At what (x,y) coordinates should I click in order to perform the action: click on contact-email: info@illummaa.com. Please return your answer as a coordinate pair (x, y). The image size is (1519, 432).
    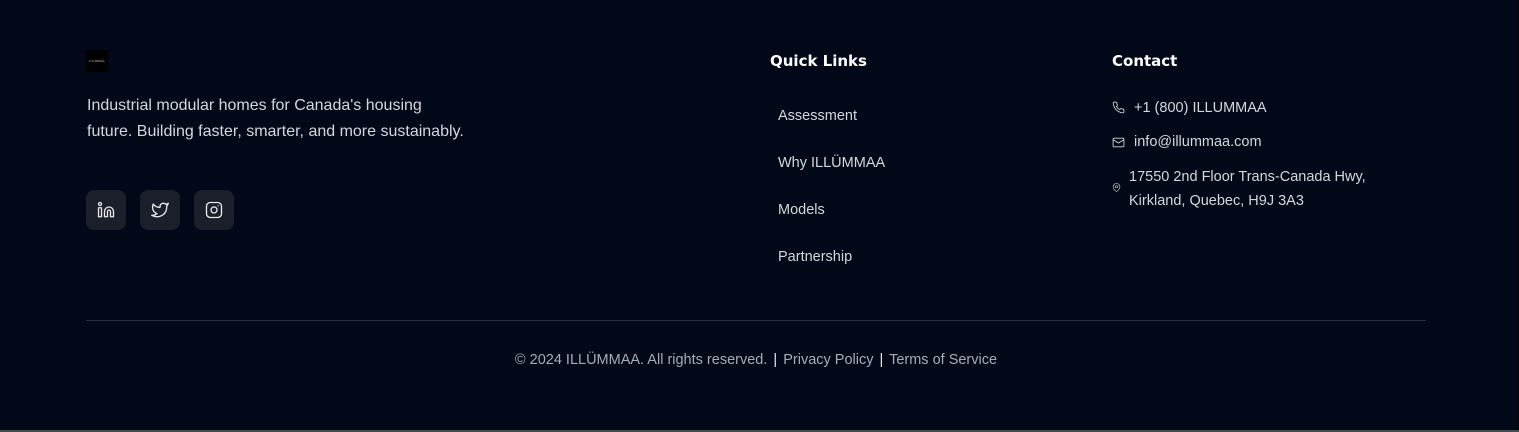
    Looking at the image, I should click on (1187, 142).